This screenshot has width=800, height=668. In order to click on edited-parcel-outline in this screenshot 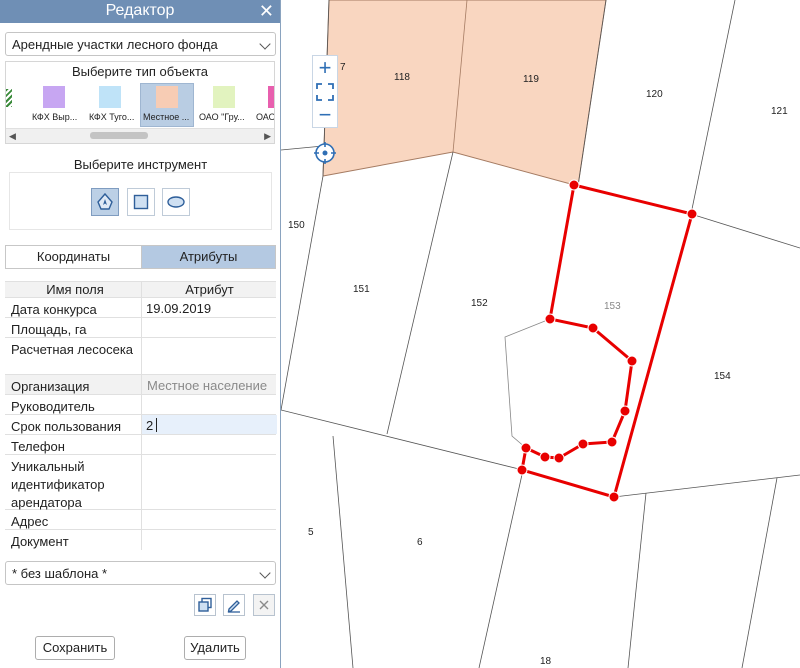, I will do `click(607, 341)`.